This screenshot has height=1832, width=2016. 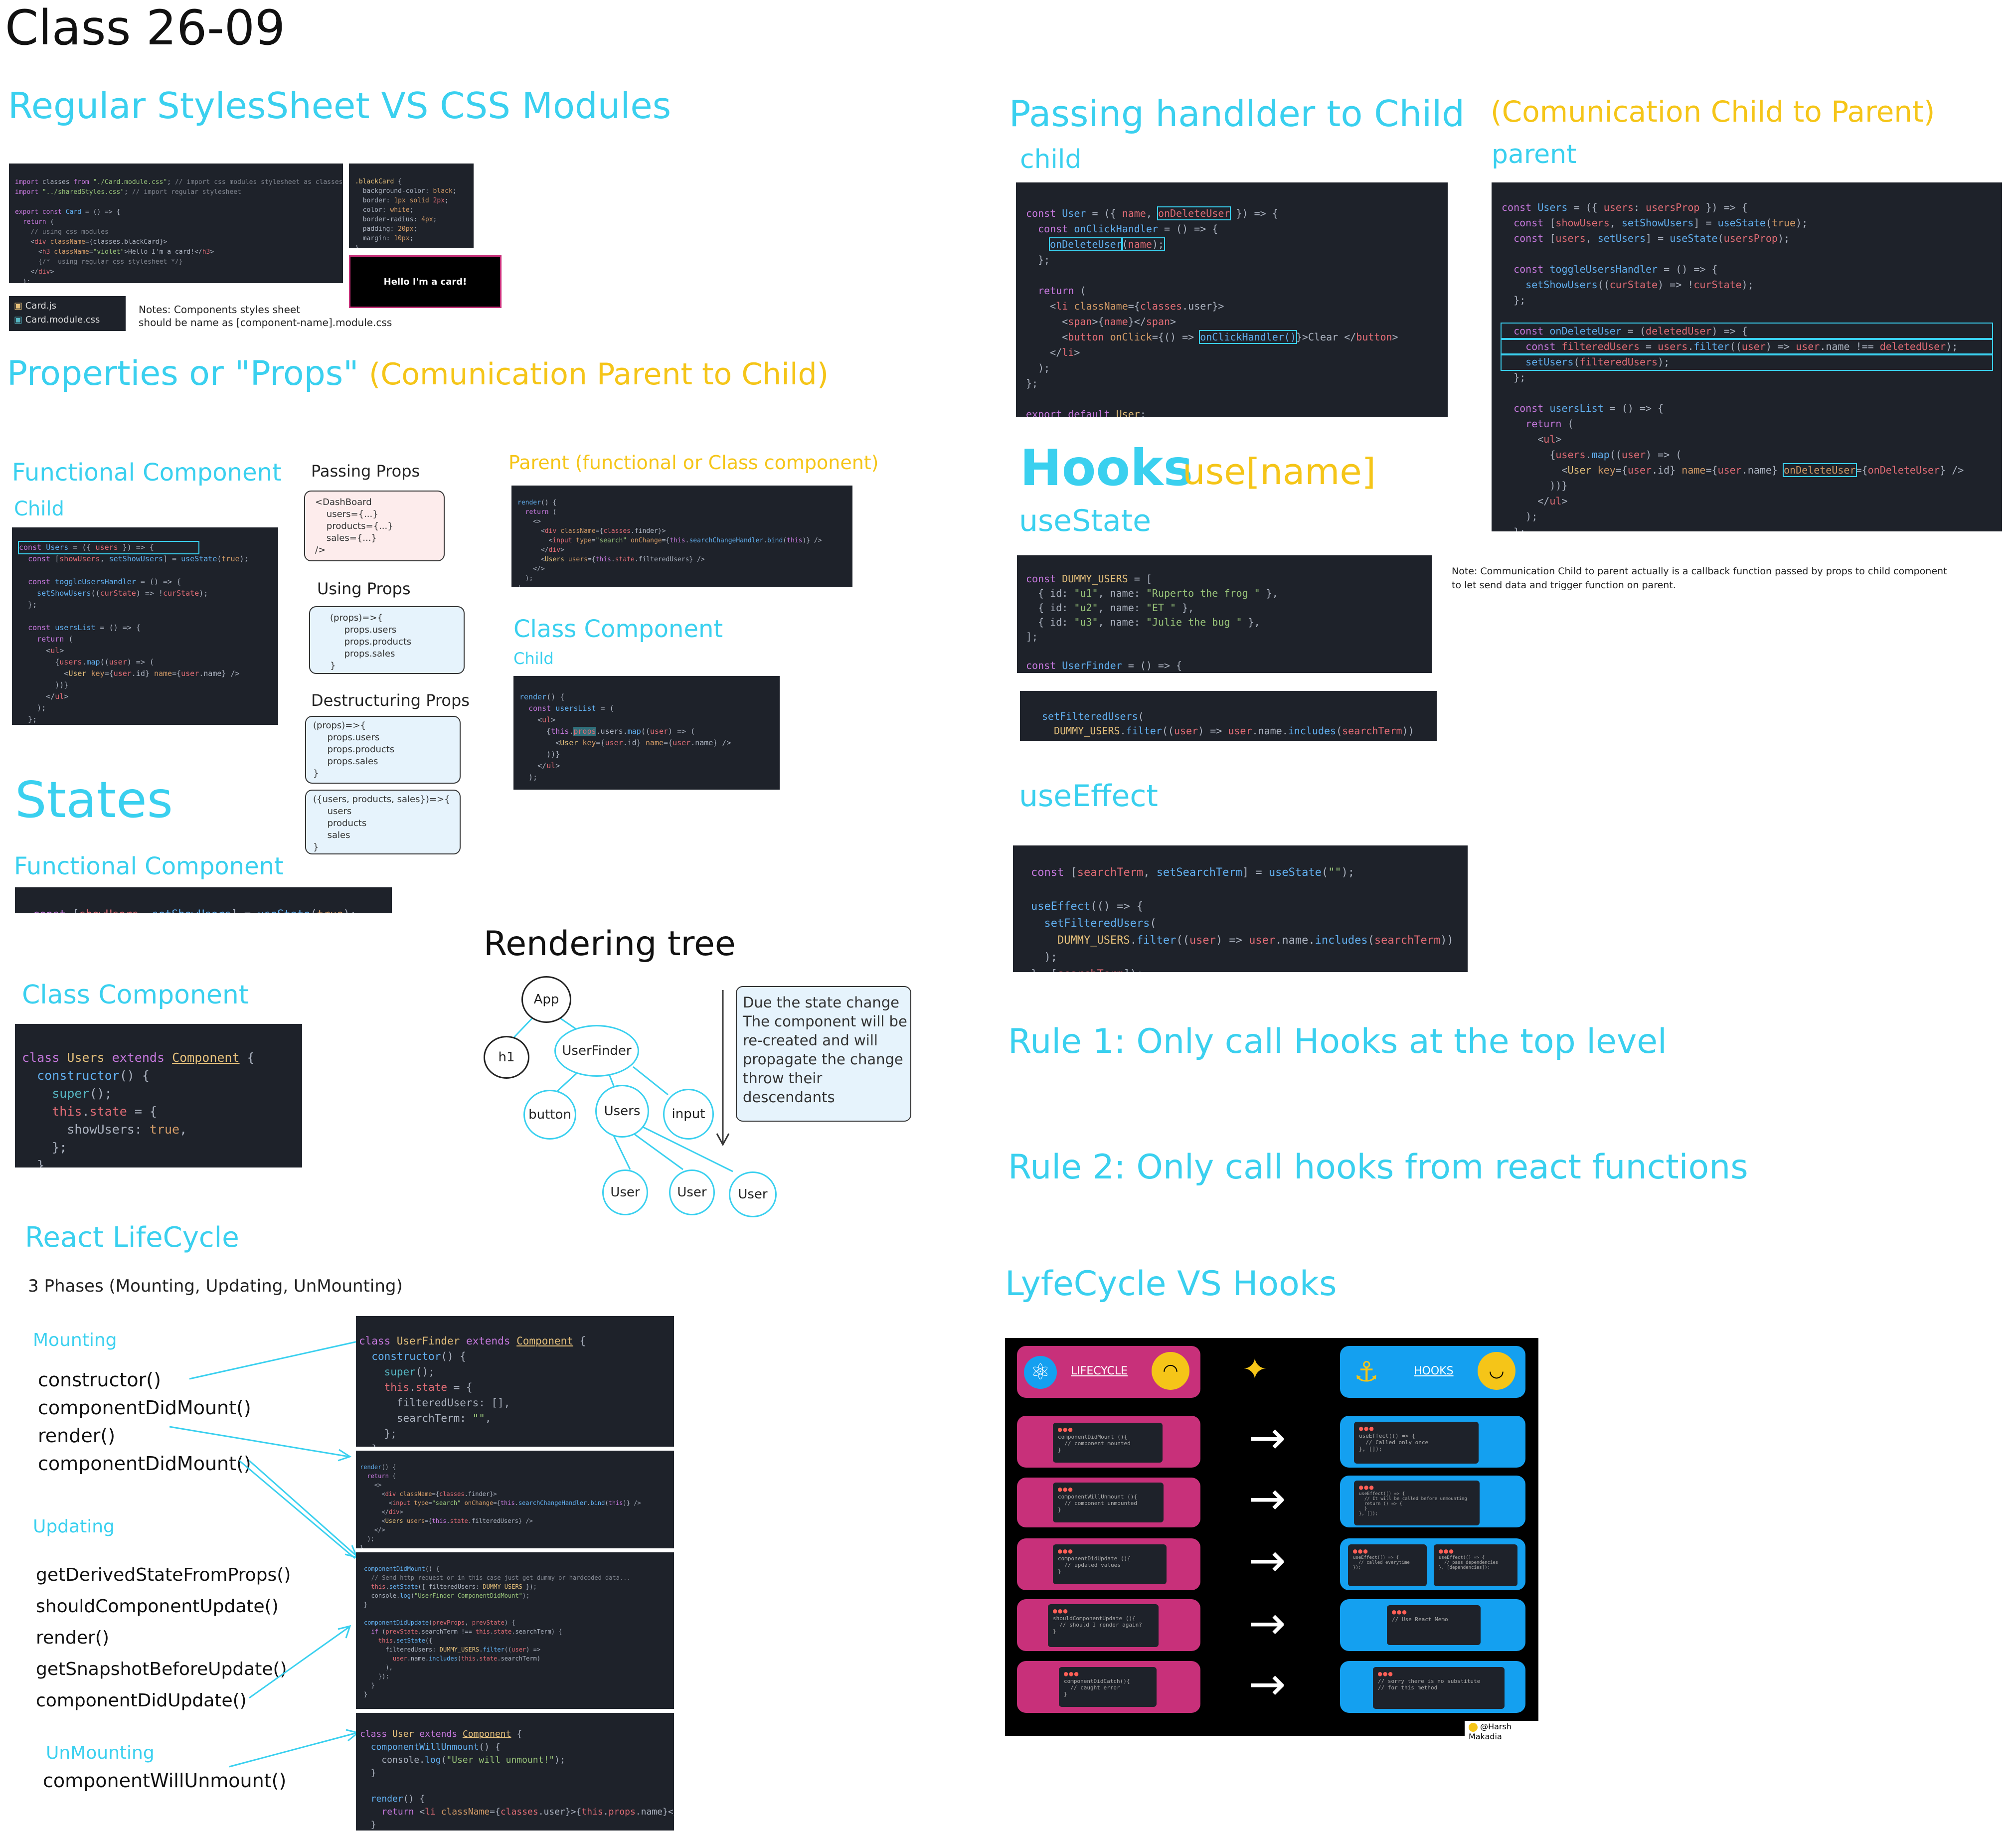 What do you see at coordinates (1099, 1371) in the screenshot?
I see `lvh-lifecycle-label: LIFECYCLE` at bounding box center [1099, 1371].